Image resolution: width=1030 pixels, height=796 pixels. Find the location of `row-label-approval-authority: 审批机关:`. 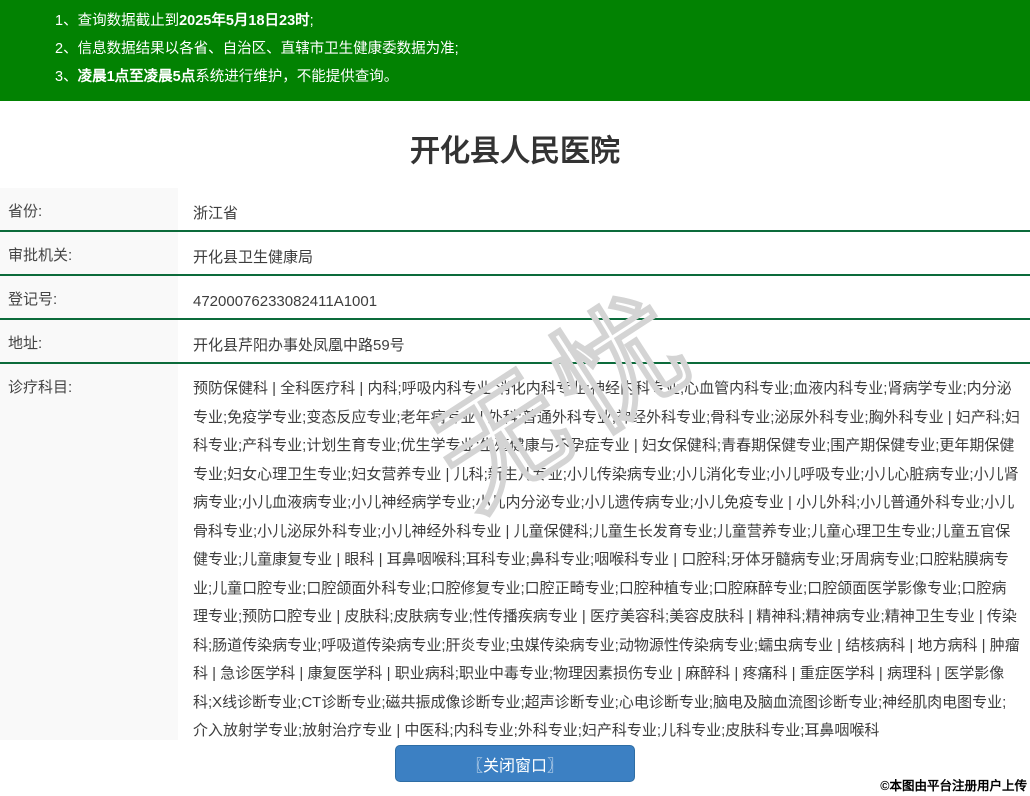

row-label-approval-authority: 审批机关: is located at coordinates (89, 253).